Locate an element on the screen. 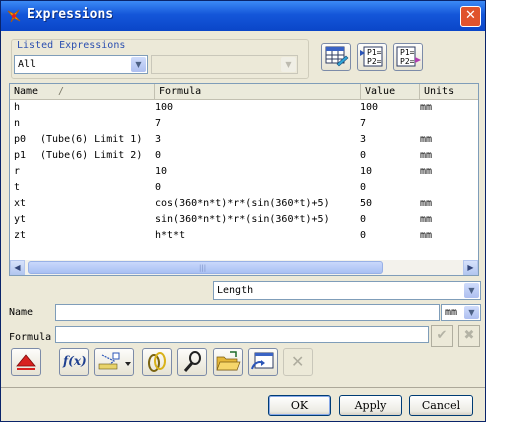  check-icon: ✔ is located at coordinates (442, 335).